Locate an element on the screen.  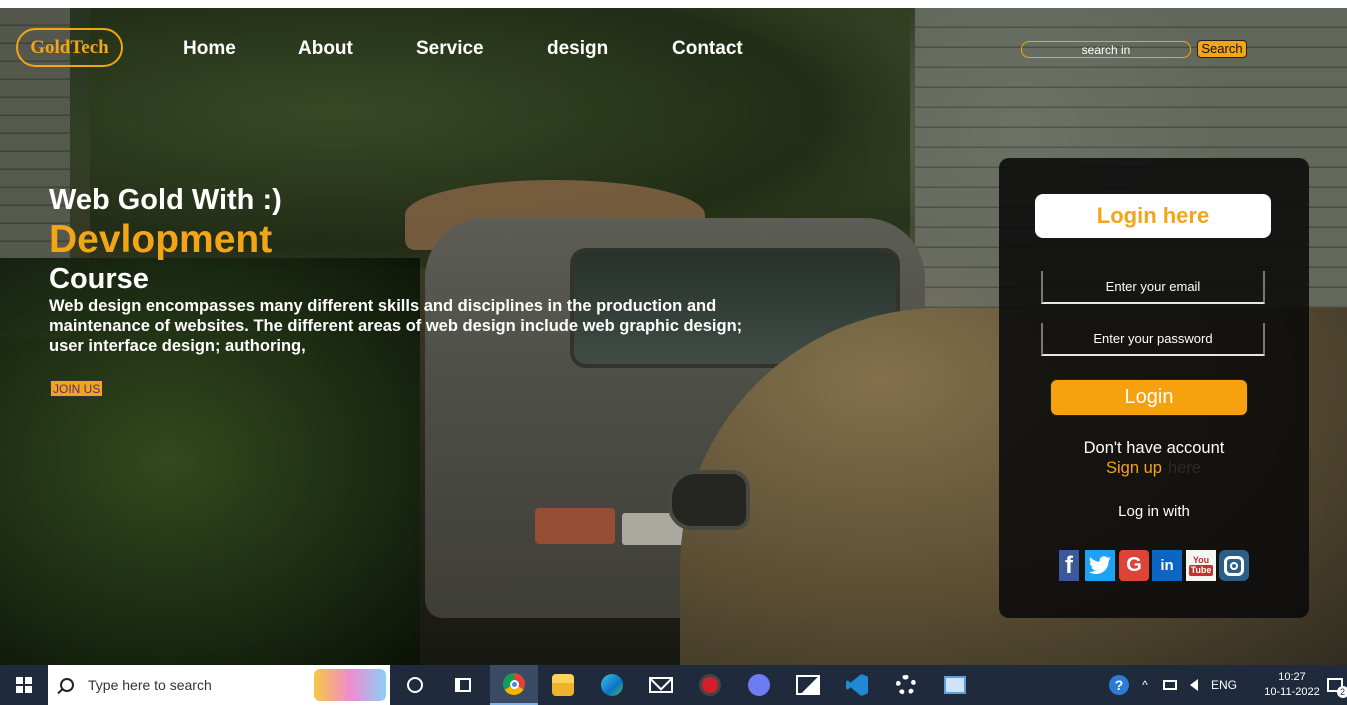
nav-home: Home is located at coordinates (209, 49).